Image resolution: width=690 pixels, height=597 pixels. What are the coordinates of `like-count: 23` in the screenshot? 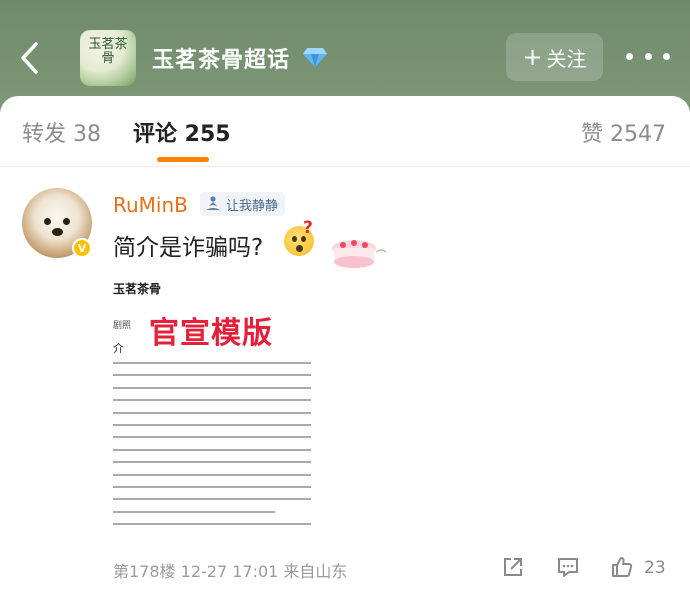 It's located at (655, 568).